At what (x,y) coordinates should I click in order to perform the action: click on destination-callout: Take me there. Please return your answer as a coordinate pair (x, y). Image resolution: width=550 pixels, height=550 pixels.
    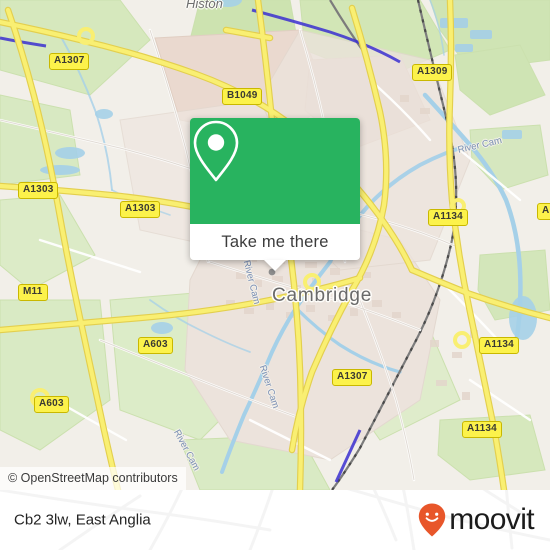
    Looking at the image, I should click on (275, 194).